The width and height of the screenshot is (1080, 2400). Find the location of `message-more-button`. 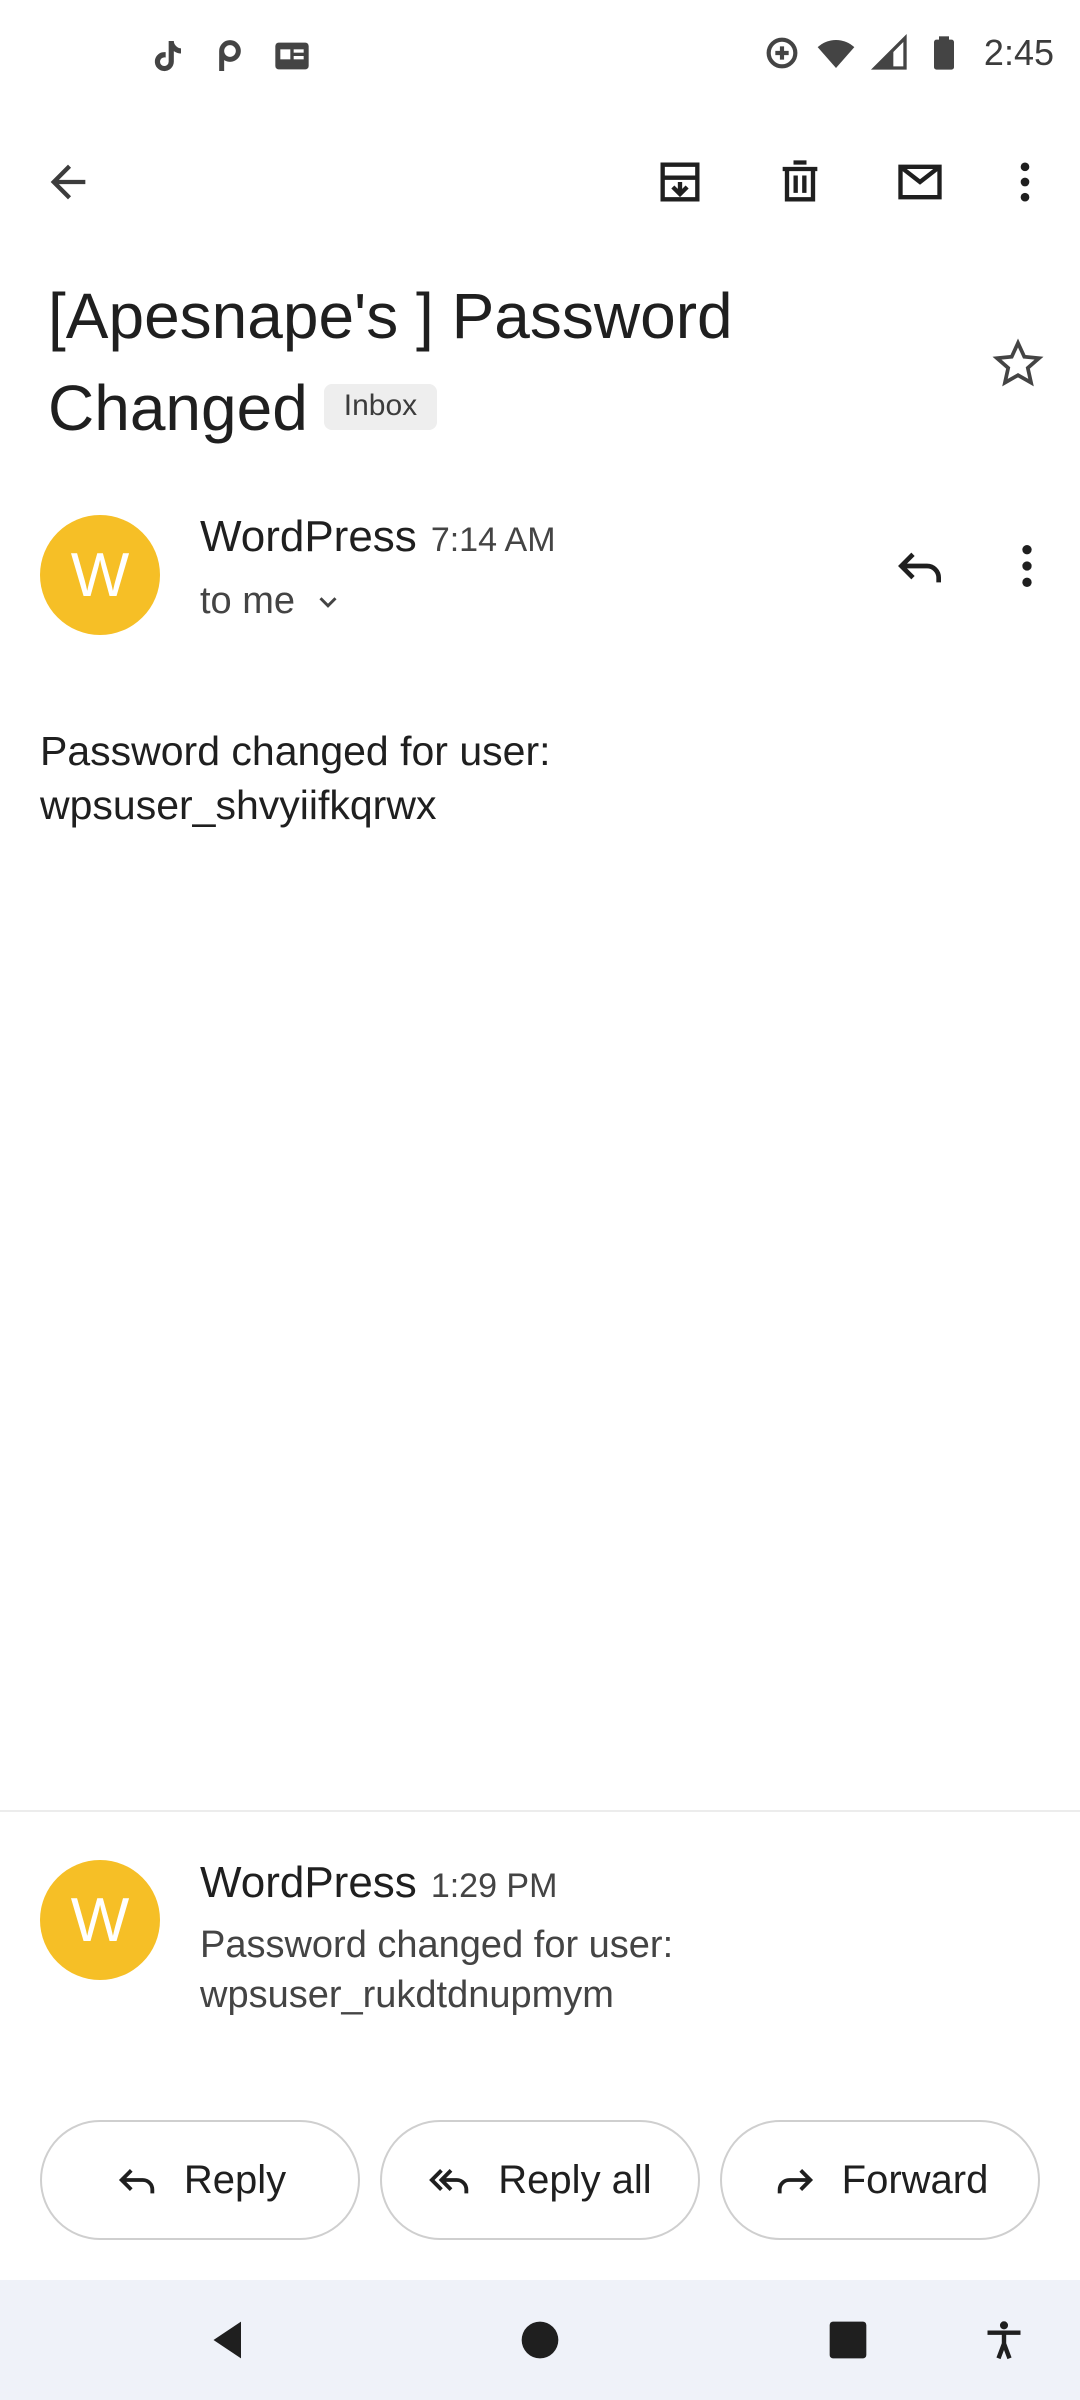

message-more-button is located at coordinates (1027, 566).